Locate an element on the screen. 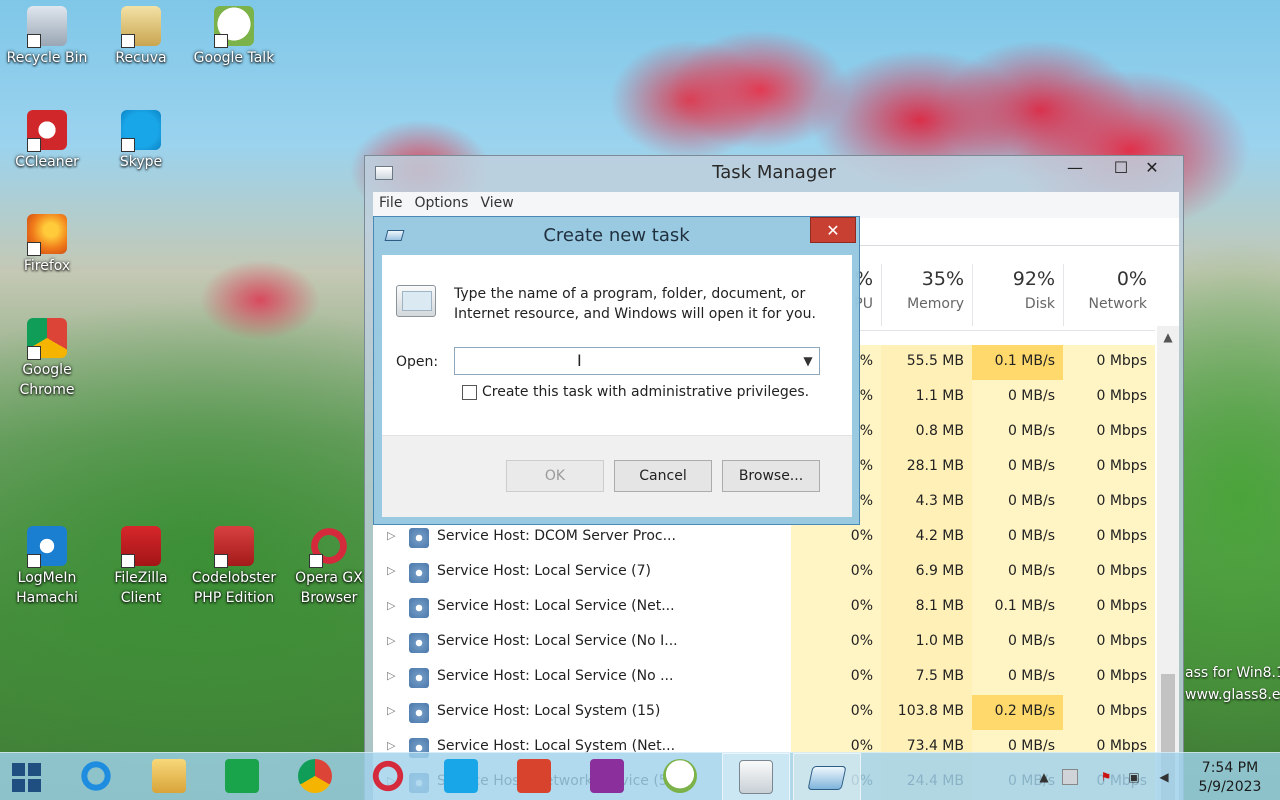  menu-options: Options is located at coordinates (441, 205).